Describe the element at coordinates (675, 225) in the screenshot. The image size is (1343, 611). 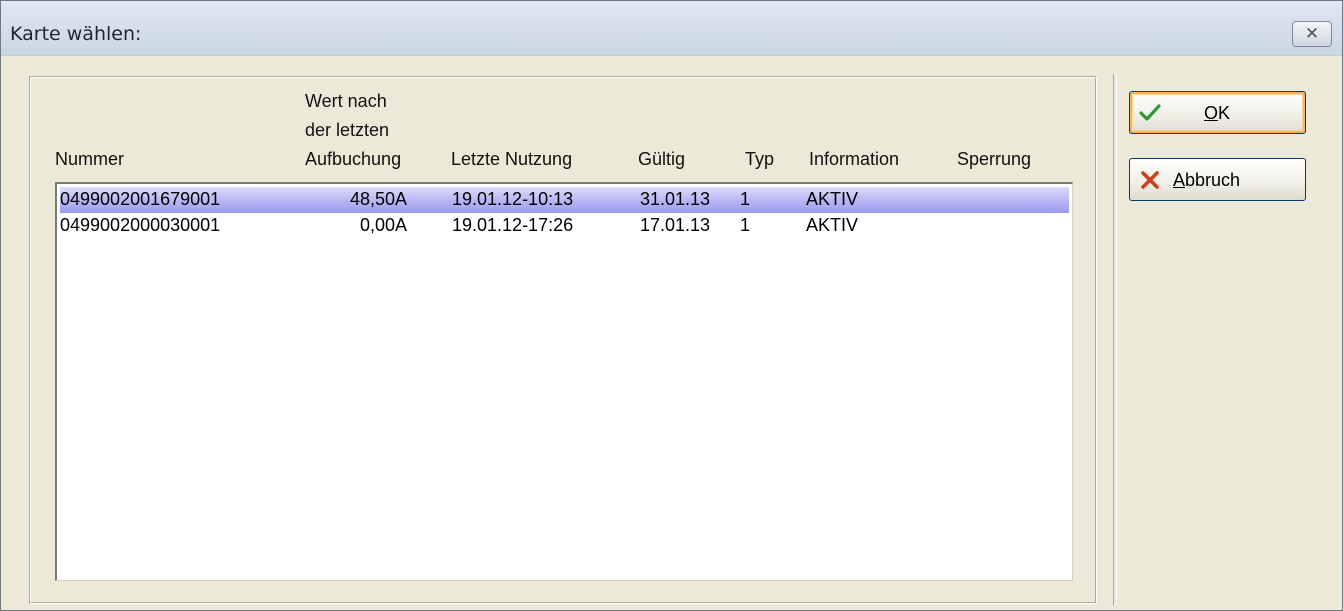
I see `cell-gueltig: 17.01.13` at that location.